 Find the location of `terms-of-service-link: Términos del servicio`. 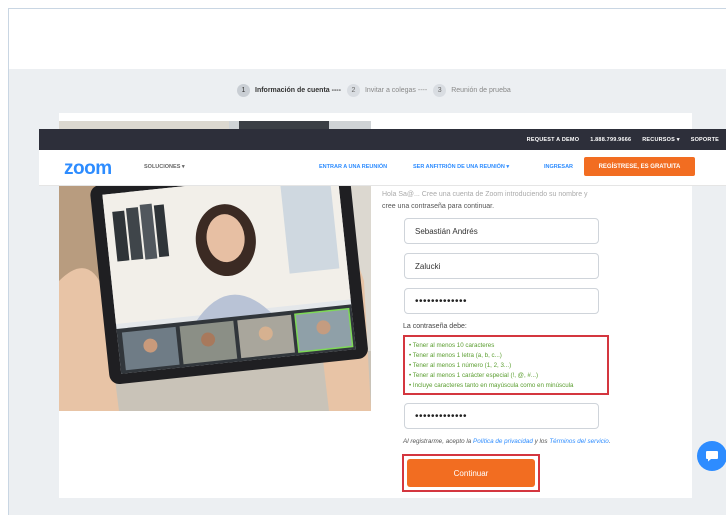

terms-of-service-link: Términos del servicio is located at coordinates (579, 441).